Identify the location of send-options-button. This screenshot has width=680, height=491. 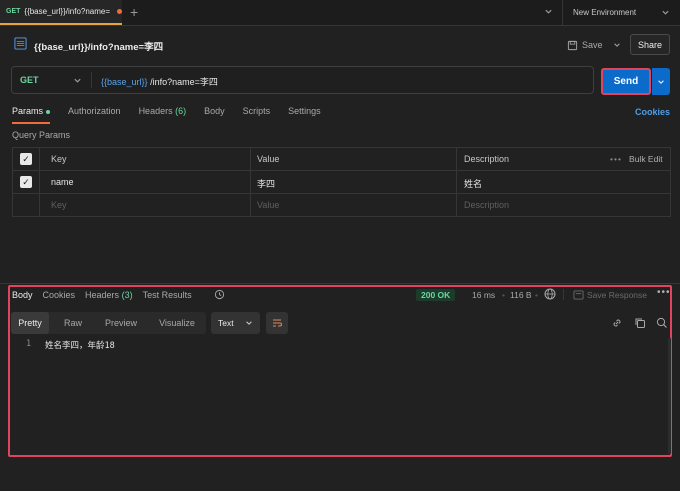
(661, 81).